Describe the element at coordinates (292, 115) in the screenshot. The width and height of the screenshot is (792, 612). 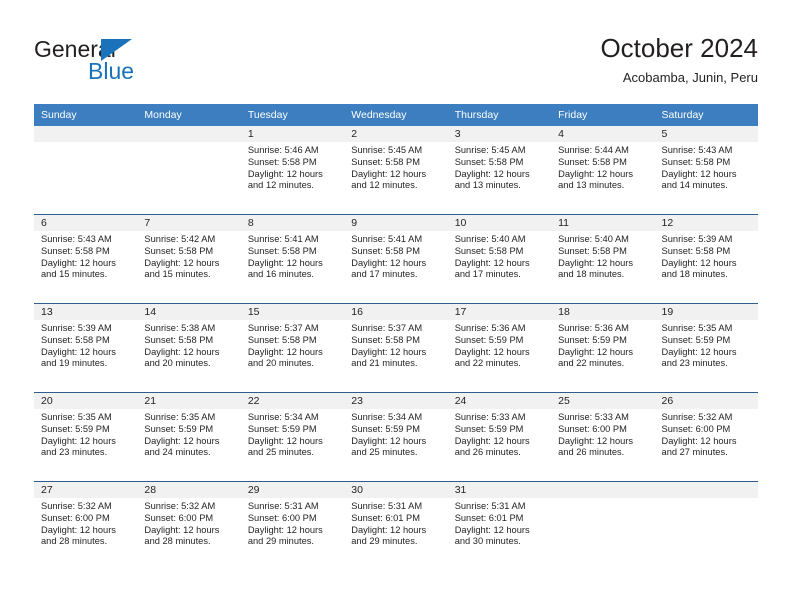
I see `weekday-header-tuesday: Tuesday` at that location.